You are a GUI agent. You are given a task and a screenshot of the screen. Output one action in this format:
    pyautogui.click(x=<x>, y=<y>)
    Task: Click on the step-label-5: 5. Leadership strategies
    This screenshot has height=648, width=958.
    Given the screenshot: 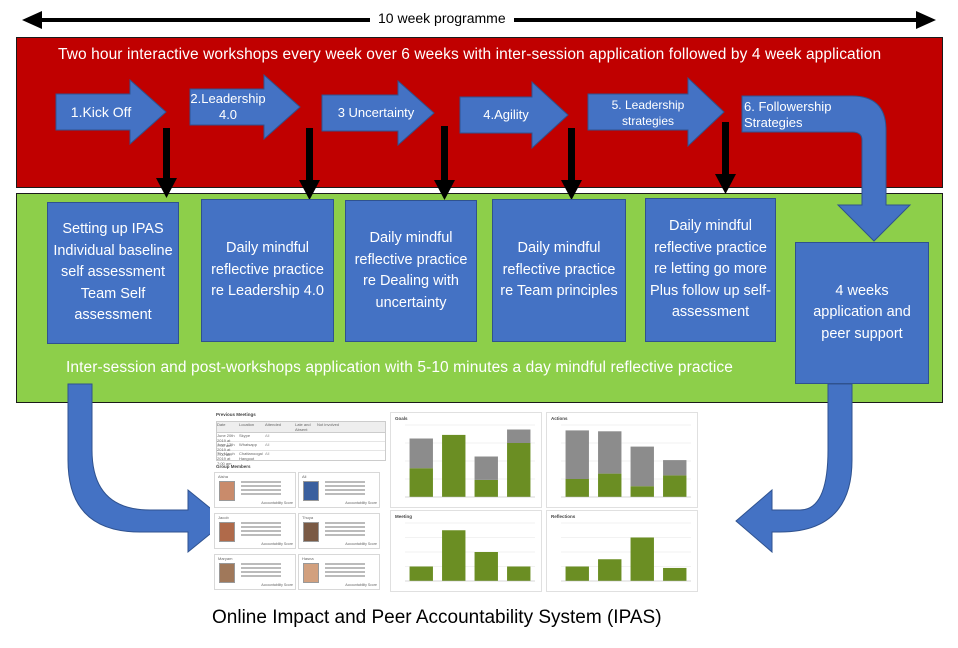 What is the action you would take?
    pyautogui.click(x=648, y=113)
    